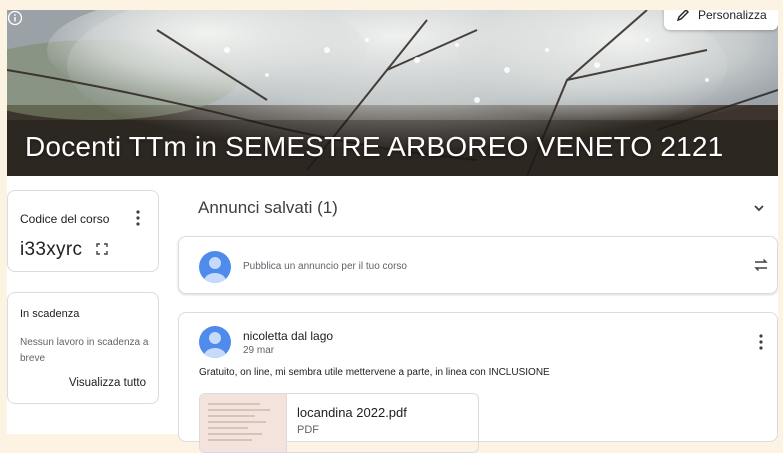 The image size is (783, 453). What do you see at coordinates (391, 5) in the screenshot?
I see `frame-top` at bounding box center [391, 5].